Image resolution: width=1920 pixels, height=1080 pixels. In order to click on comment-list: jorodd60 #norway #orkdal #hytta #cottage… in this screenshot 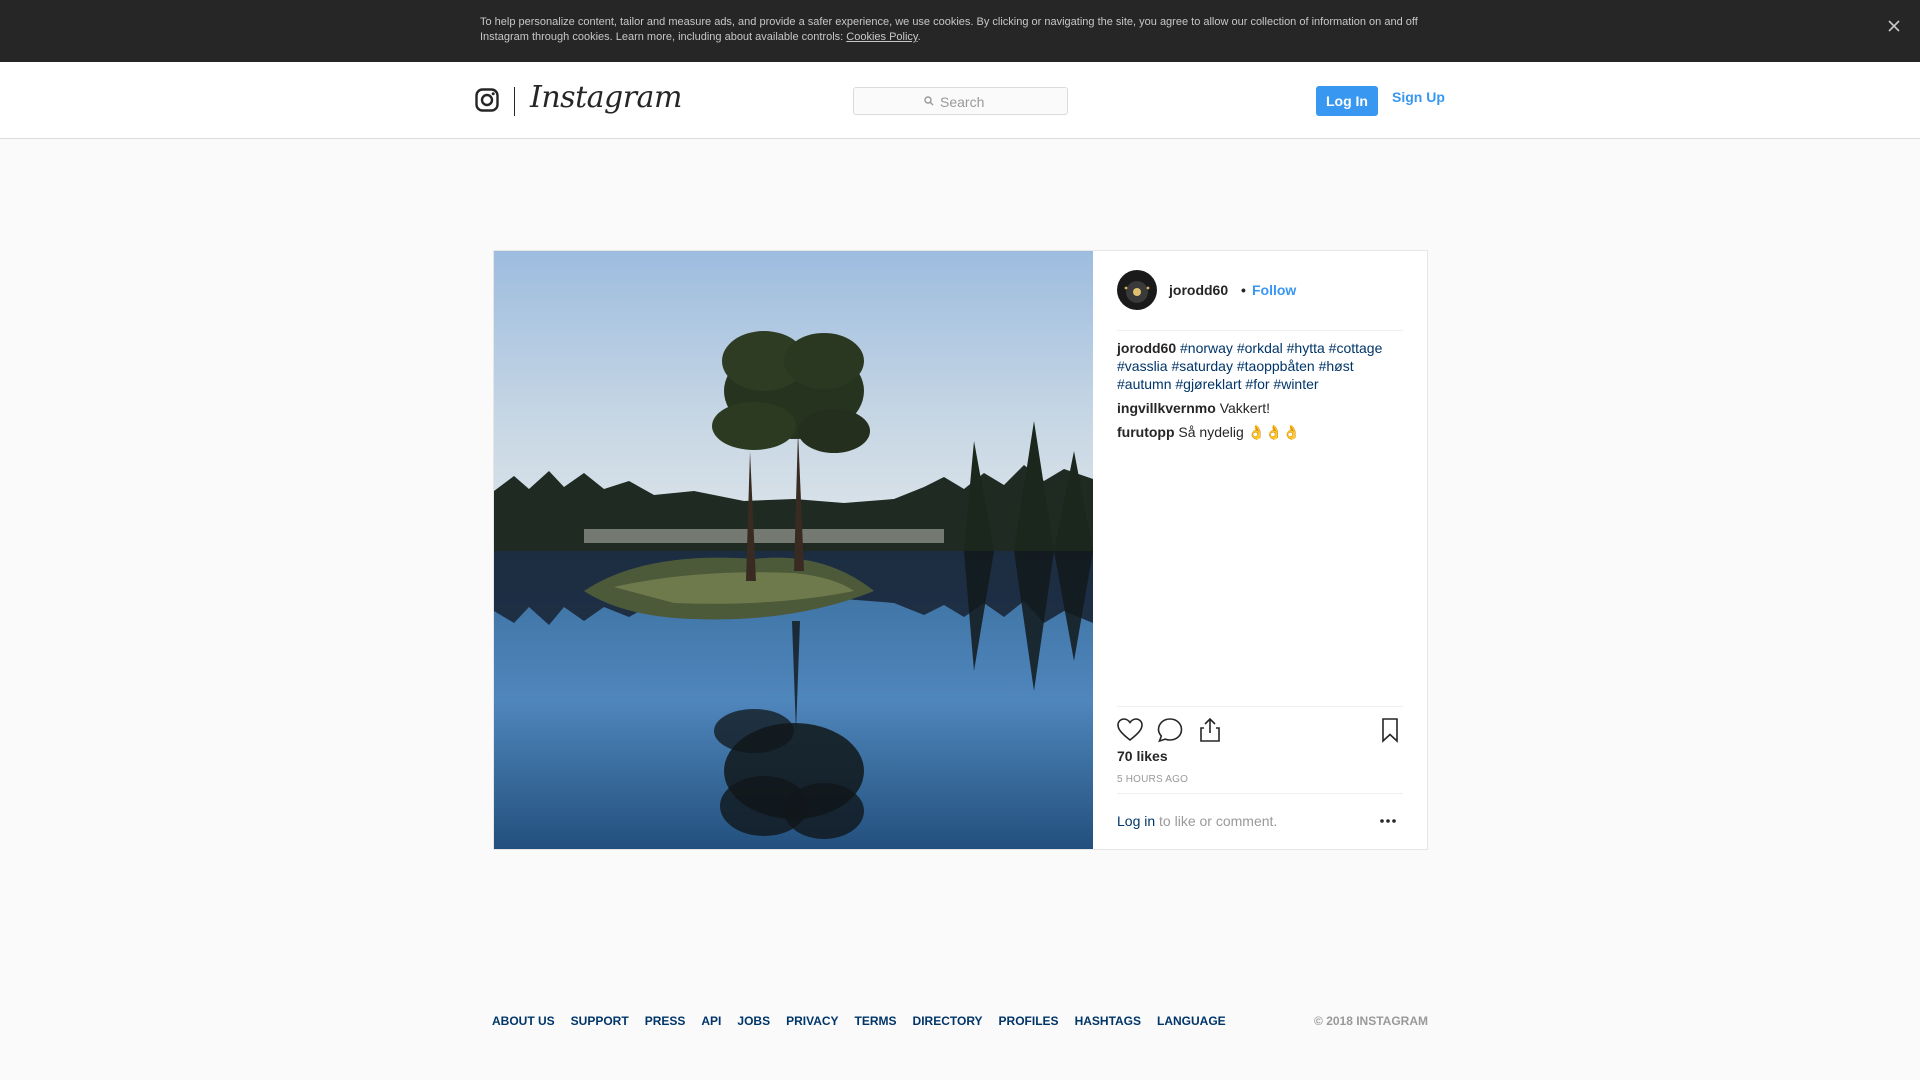, I will do `click(1260, 393)`.